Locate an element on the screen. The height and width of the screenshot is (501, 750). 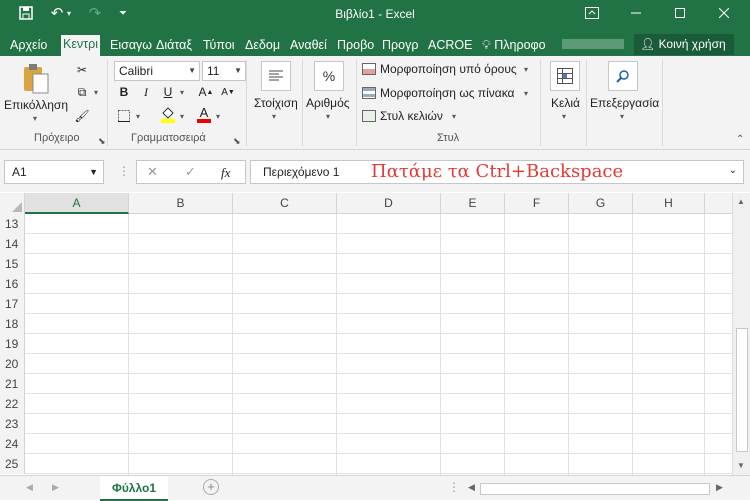
format-painter-icon: 🖌︎ is located at coordinates (82, 116).